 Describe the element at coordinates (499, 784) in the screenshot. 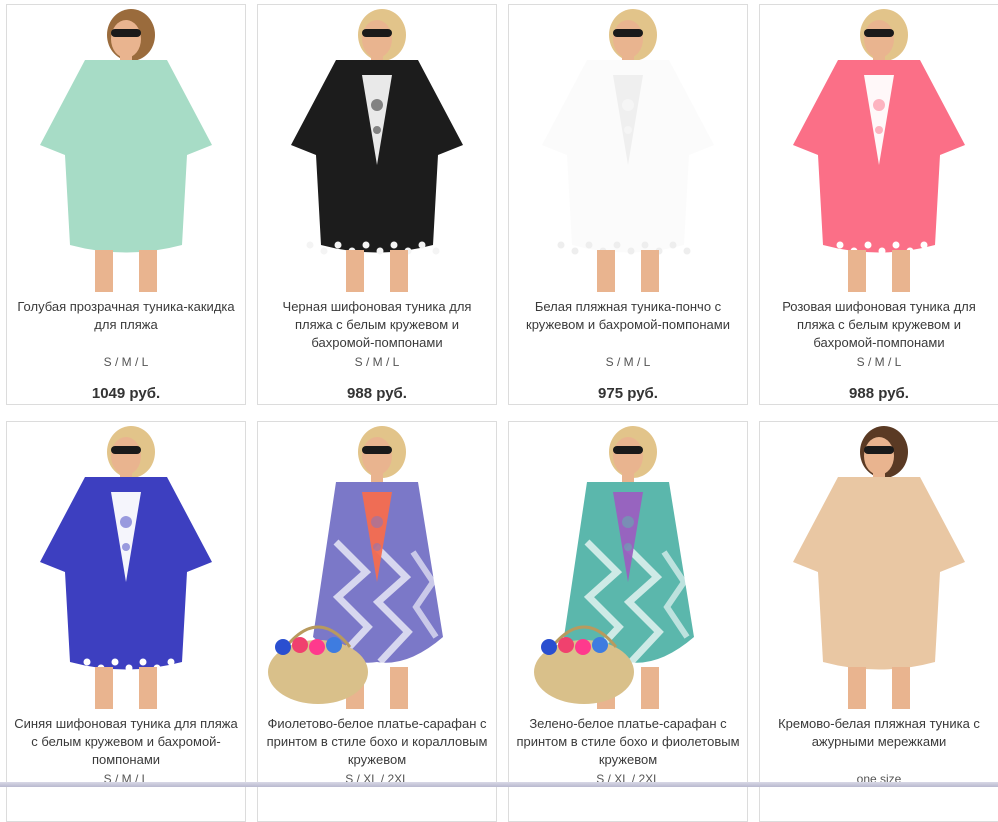

I see `scroll-edge` at that location.